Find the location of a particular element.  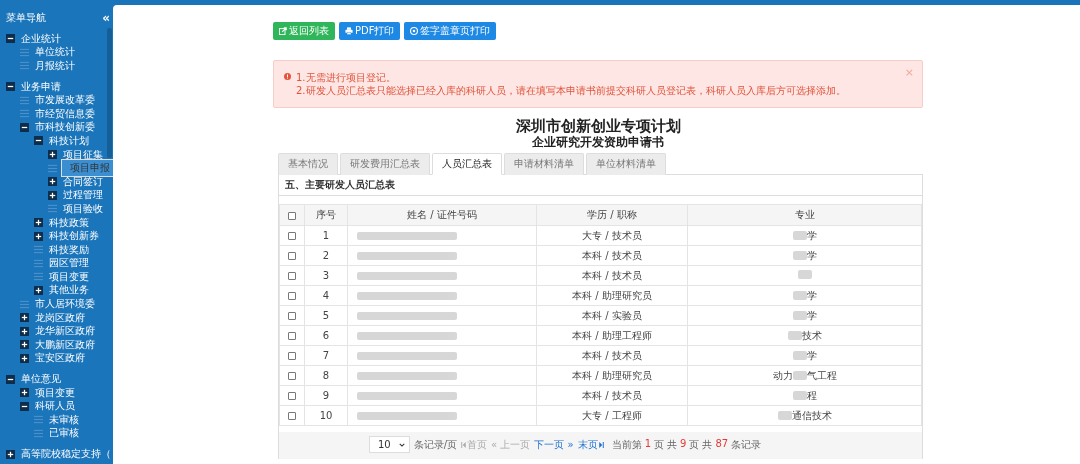

collapse-button: « is located at coordinates (106, 18).